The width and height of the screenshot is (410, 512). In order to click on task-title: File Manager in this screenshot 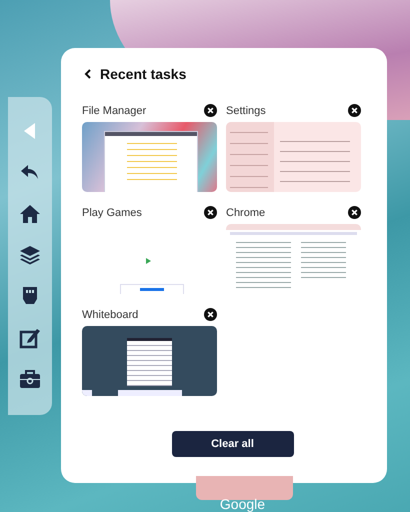, I will do `click(114, 110)`.